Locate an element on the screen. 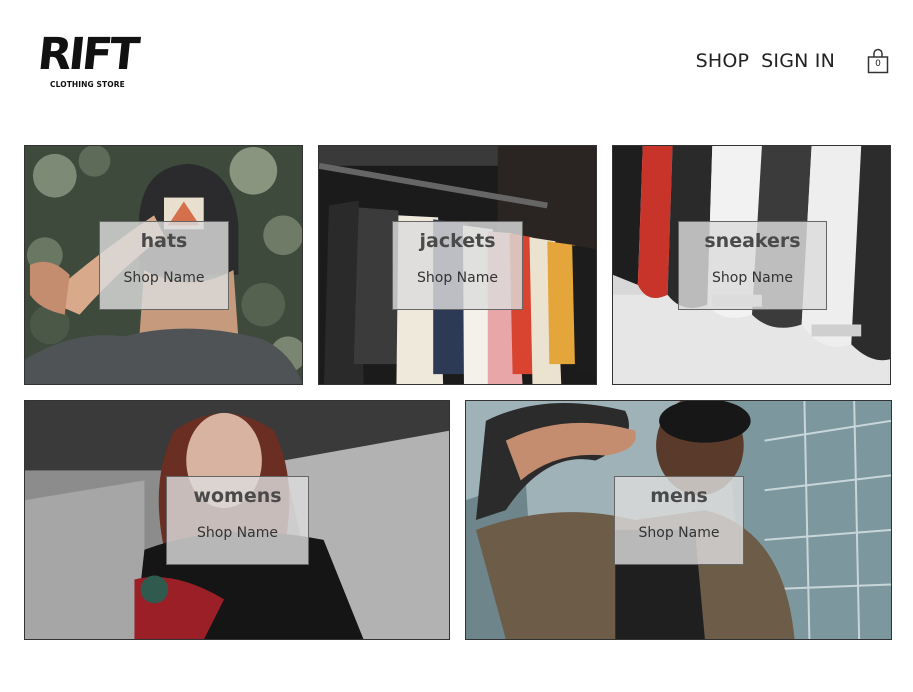  brand-logo: RIFT CLOTHING STORE is located at coordinates (91, 60).